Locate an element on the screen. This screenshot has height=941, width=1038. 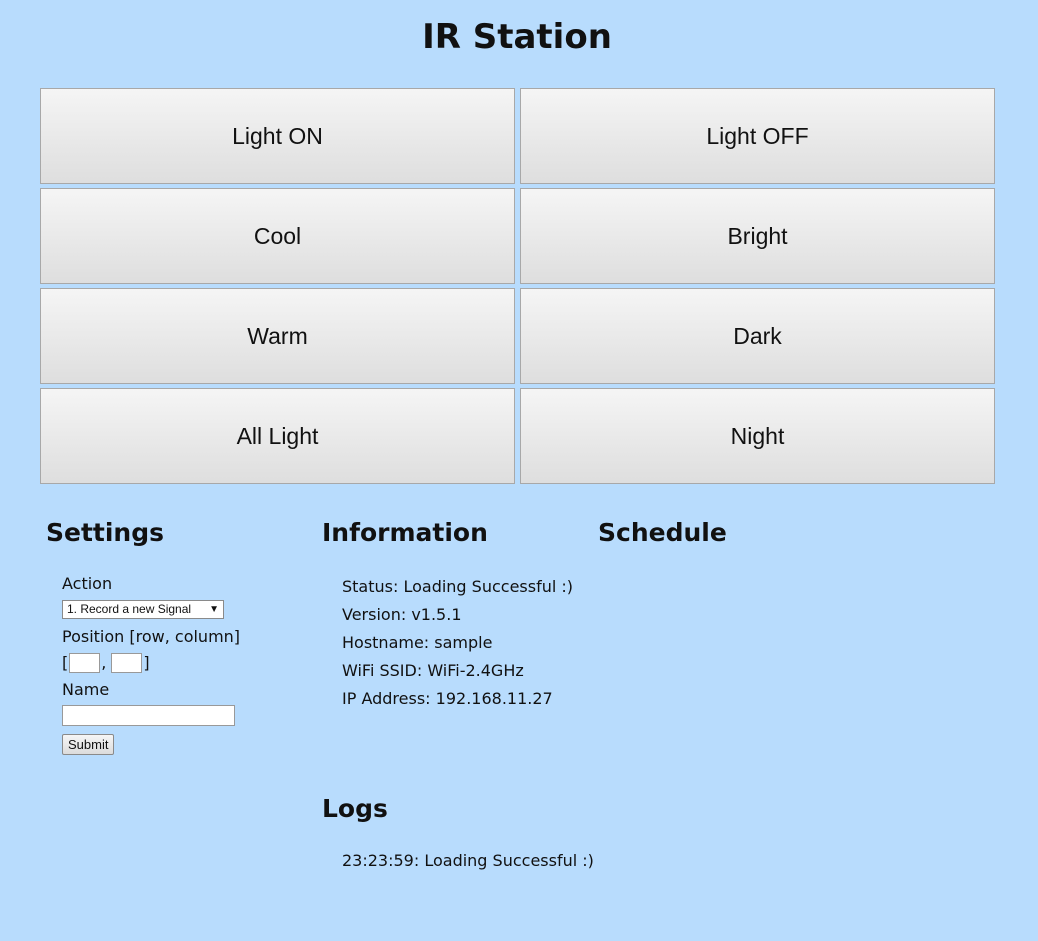
position-label: Position [row, column] is located at coordinates (151, 636).